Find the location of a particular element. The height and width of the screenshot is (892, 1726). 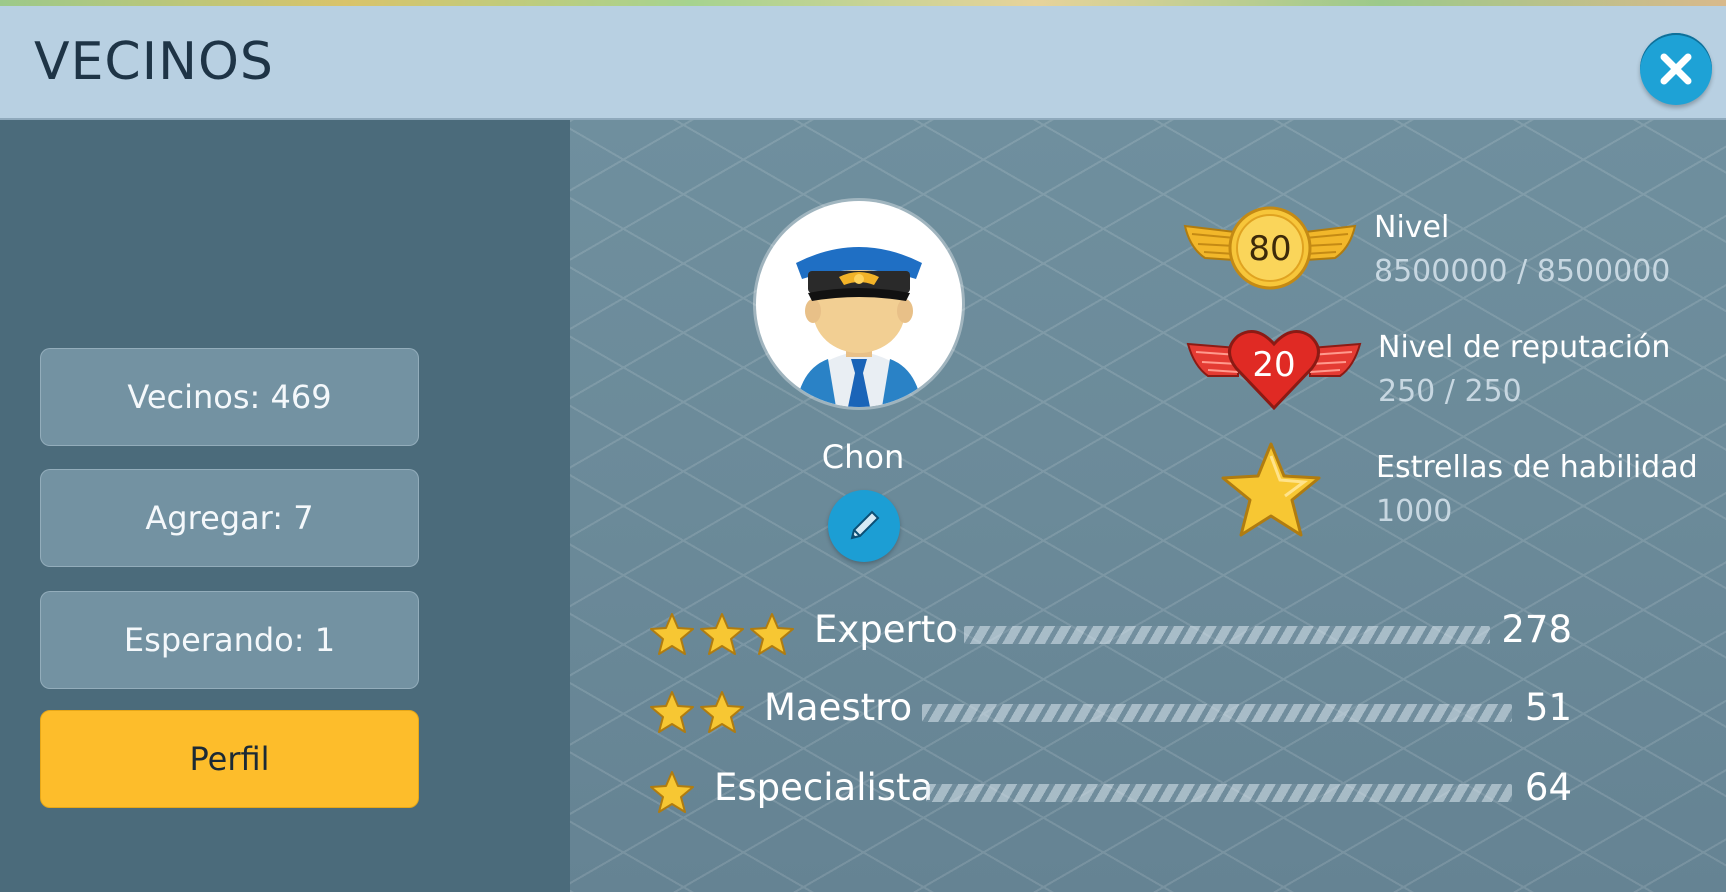

close-icon is located at coordinates (1676, 69).